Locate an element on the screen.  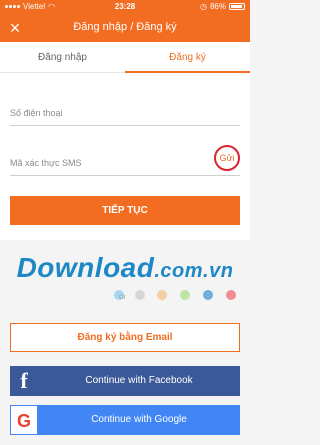
google-button-label: Continue with Google is located at coordinates (139, 419).